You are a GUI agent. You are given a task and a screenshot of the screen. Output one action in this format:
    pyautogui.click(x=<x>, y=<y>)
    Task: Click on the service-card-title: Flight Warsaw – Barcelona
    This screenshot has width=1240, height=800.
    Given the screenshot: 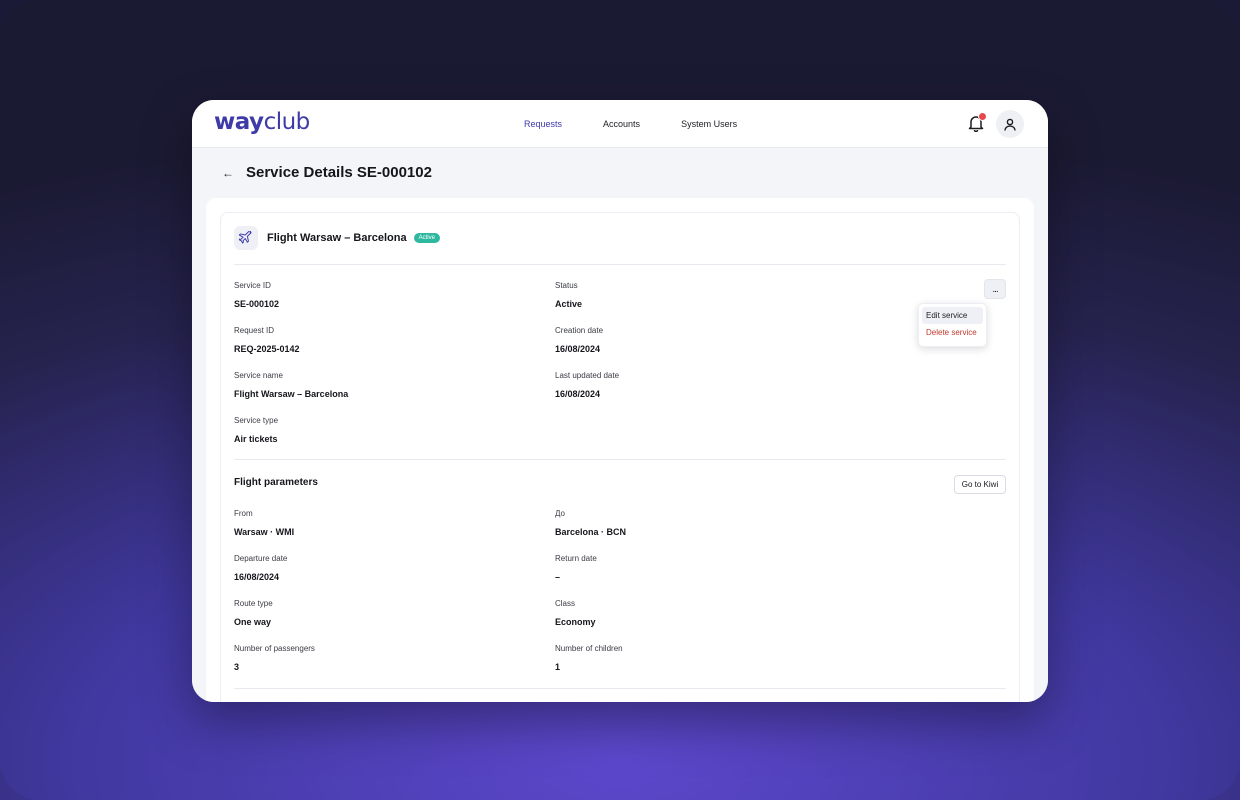 What is the action you would take?
    pyautogui.click(x=337, y=238)
    